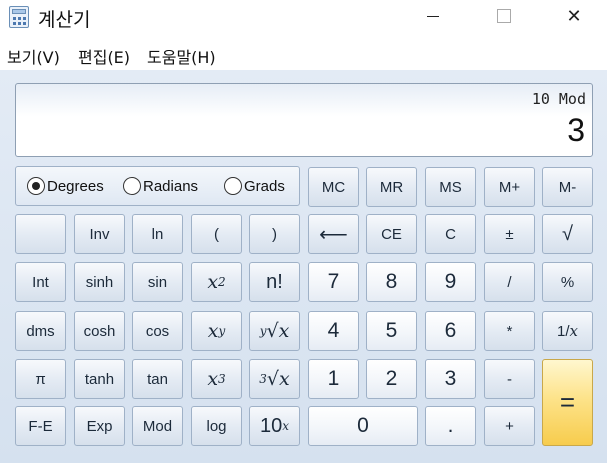 Image resolution: width=607 pixels, height=463 pixels. I want to click on calculator-icon, so click(19, 17).